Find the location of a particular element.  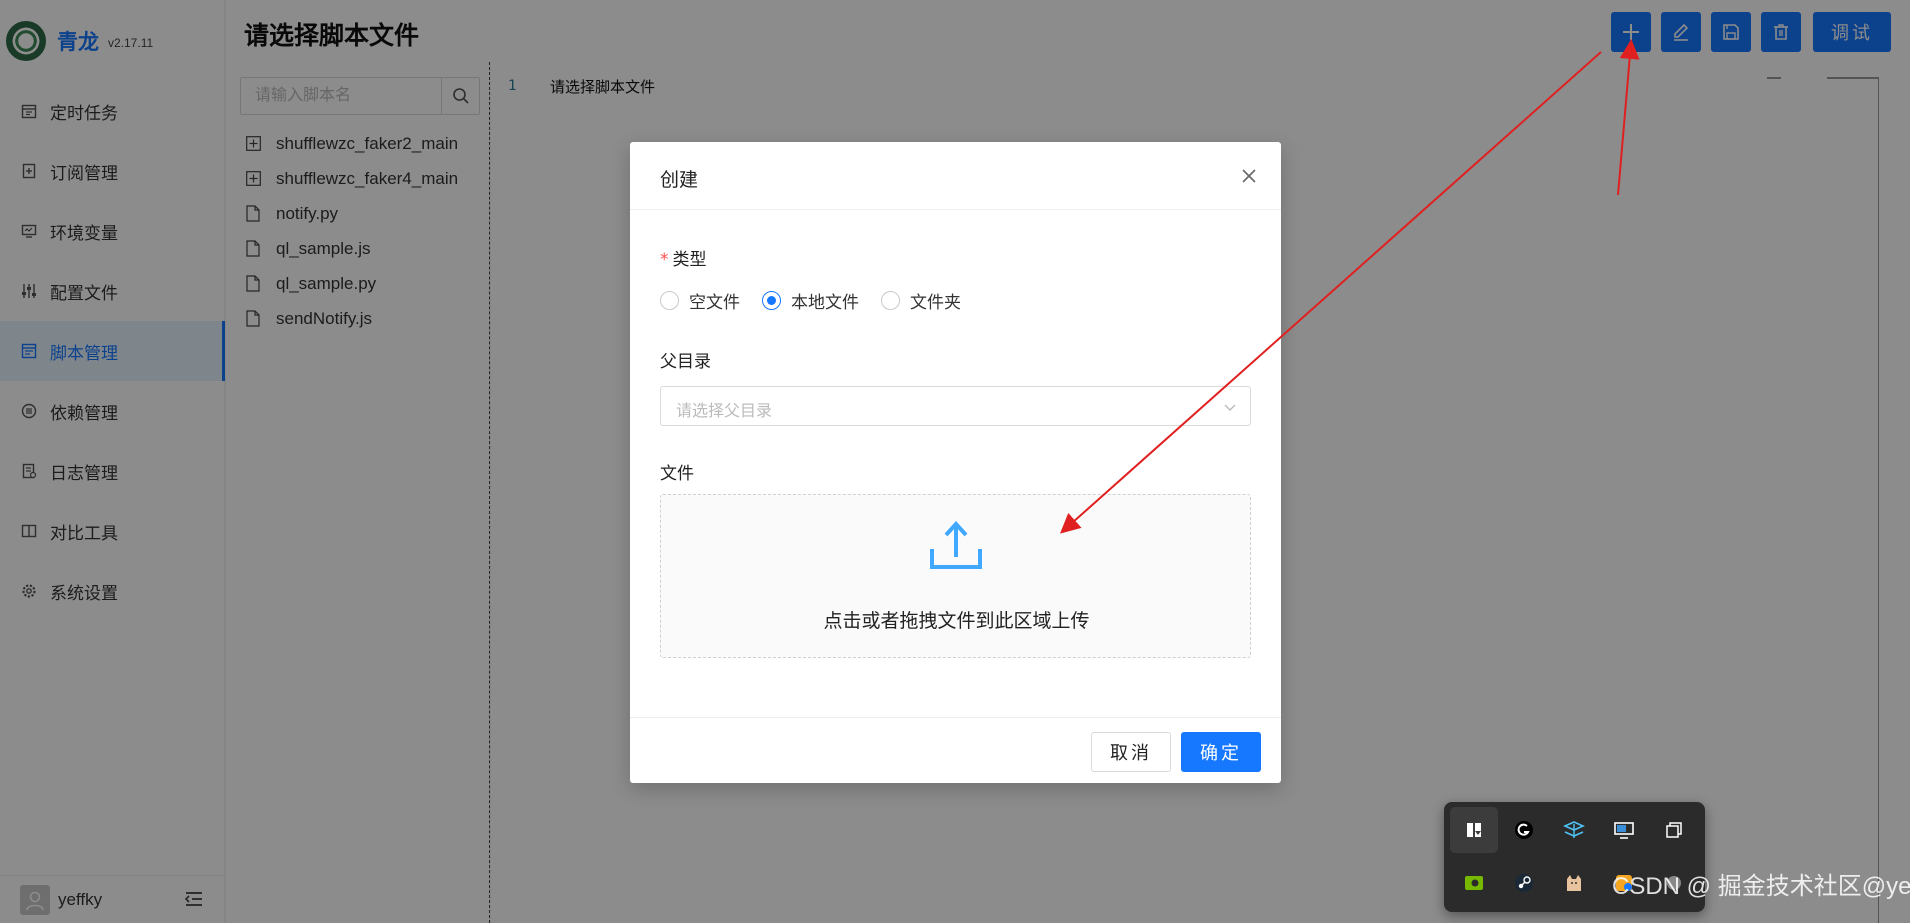

close-icon is located at coordinates (1249, 176).